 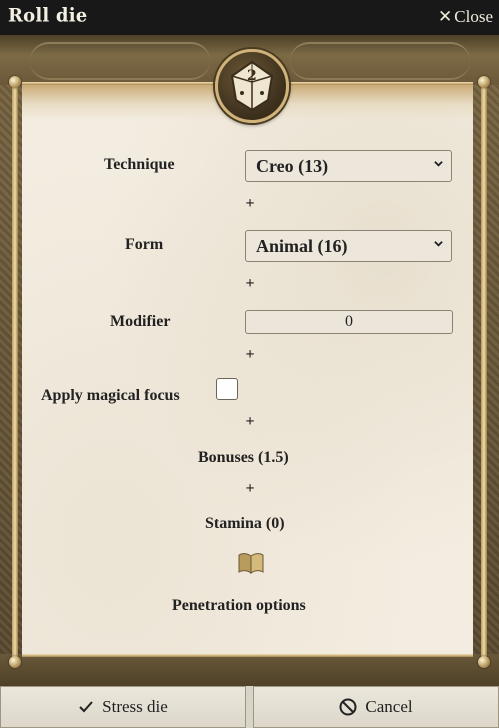 I want to click on die-icon: 2, so click(x=252, y=86).